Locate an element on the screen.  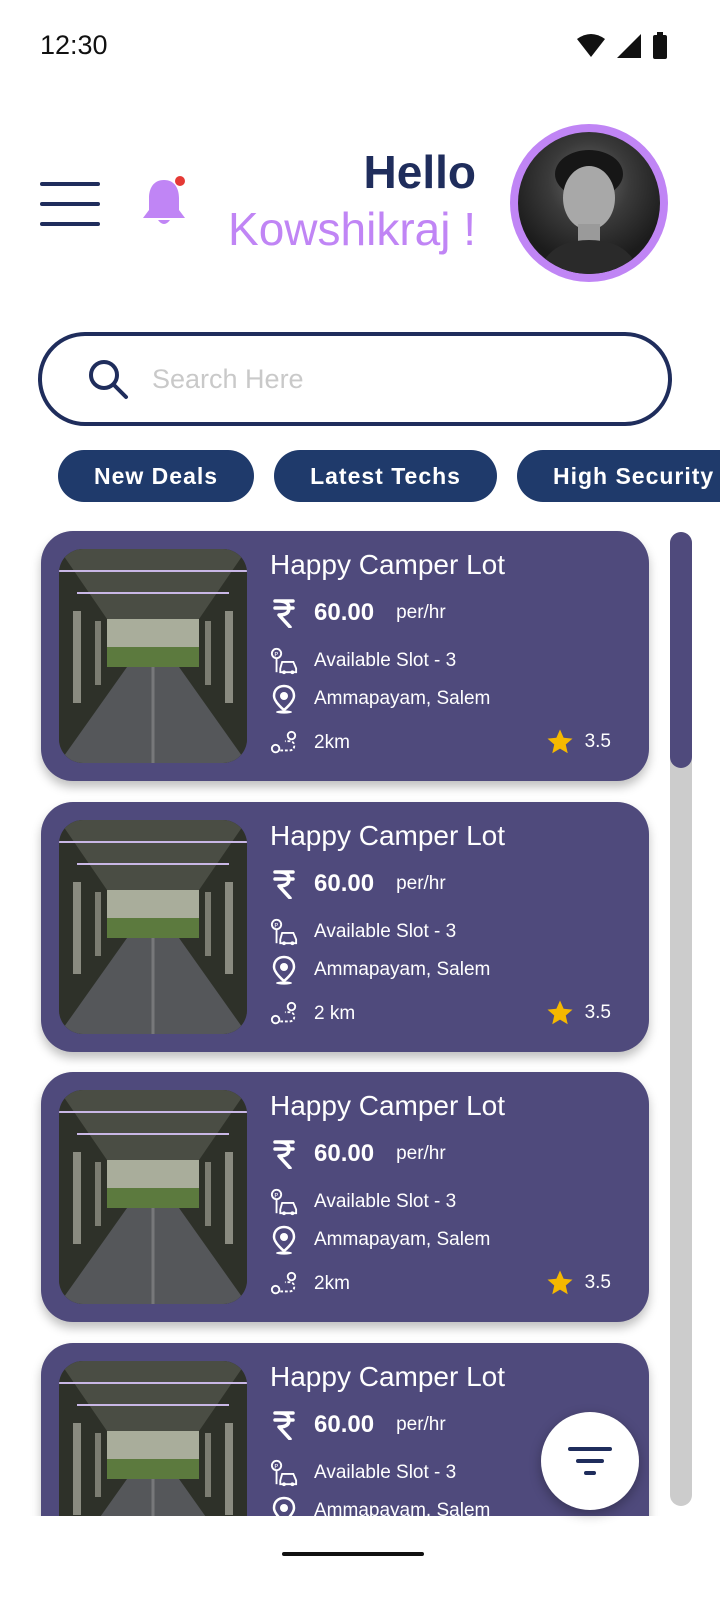
avatar-photo is located at coordinates (589, 203).